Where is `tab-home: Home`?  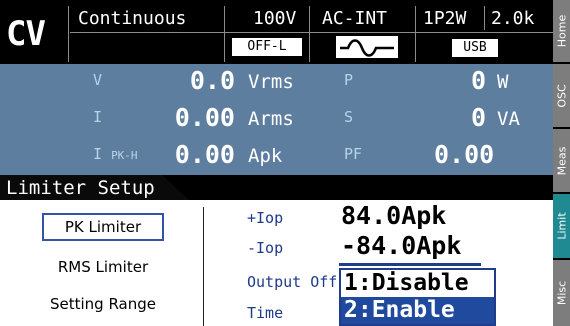
tab-home: Home is located at coordinates (561, 31).